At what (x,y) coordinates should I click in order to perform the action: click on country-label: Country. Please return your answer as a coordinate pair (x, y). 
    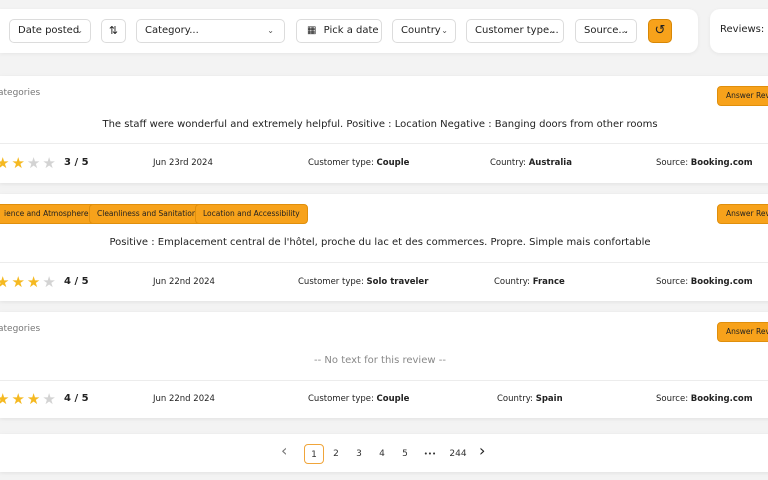
    Looking at the image, I should click on (421, 30).